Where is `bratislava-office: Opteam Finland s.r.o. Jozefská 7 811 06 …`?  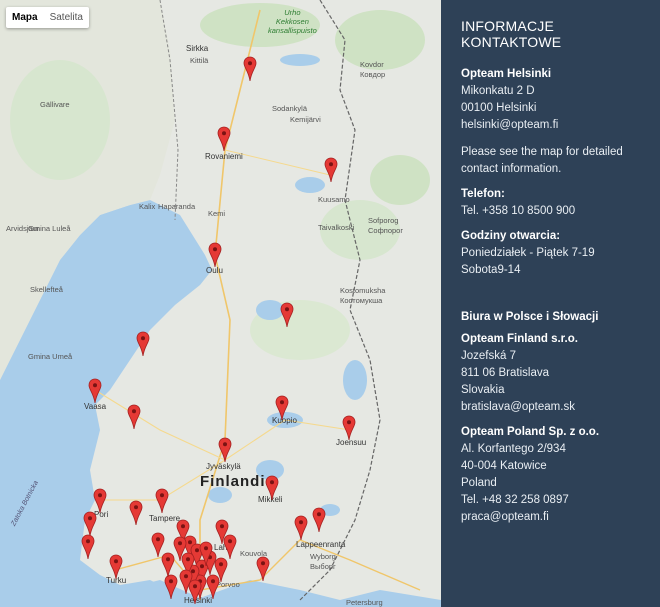
bratislava-office: Opteam Finland s.r.o. Jozefská 7 811 06 … is located at coordinates (554, 374).